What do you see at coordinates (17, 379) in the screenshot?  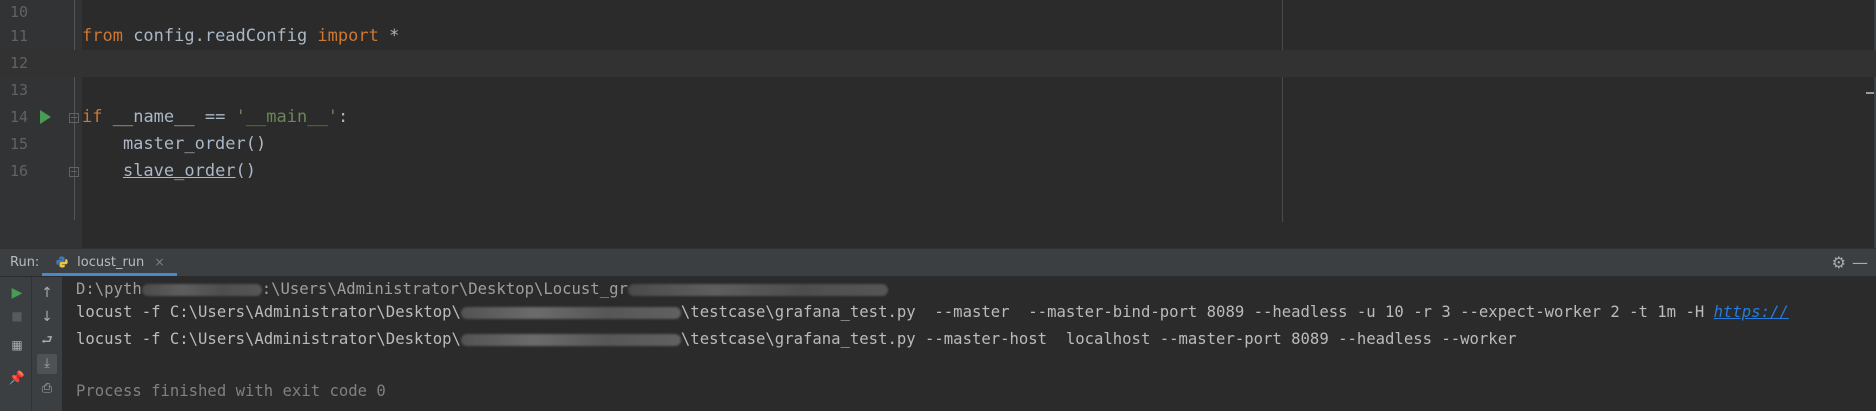 I see `pin-tab-icon: 📌` at bounding box center [17, 379].